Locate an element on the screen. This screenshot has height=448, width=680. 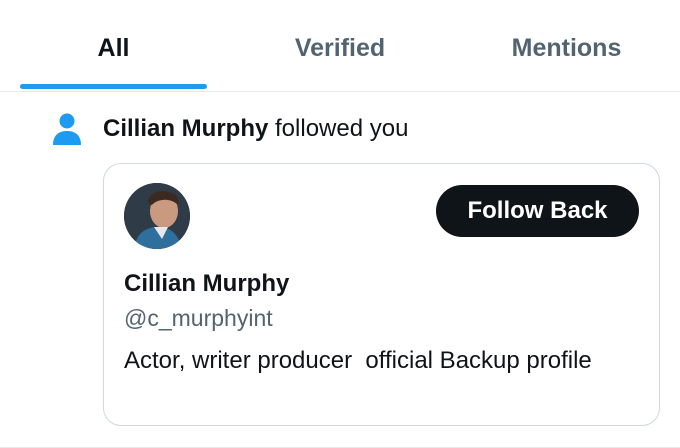
notification-action-text: followed you is located at coordinates (342, 128).